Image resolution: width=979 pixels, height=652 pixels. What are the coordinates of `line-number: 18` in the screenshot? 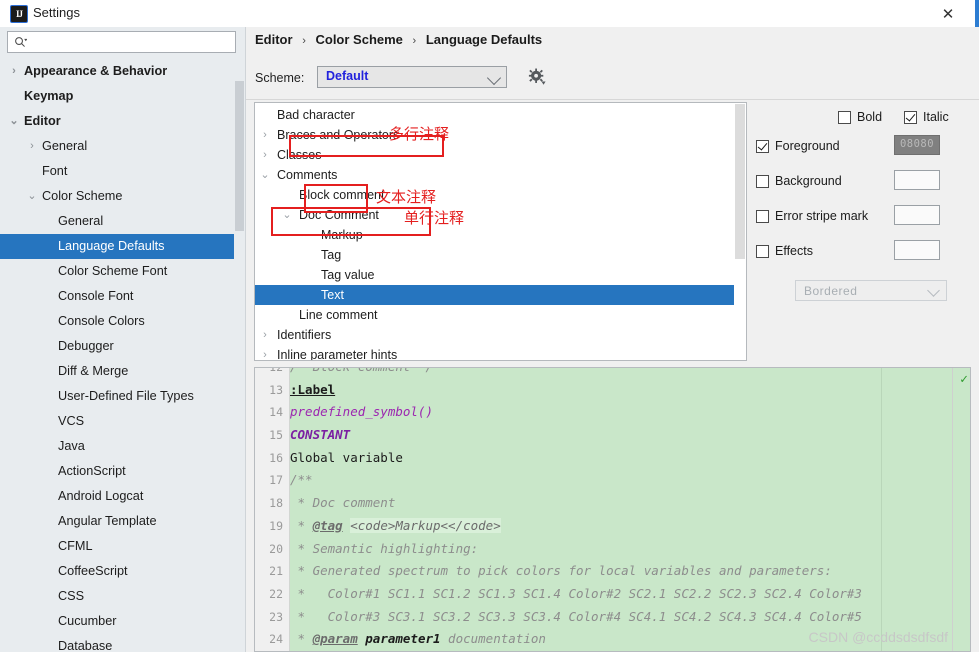 It's located at (276, 503).